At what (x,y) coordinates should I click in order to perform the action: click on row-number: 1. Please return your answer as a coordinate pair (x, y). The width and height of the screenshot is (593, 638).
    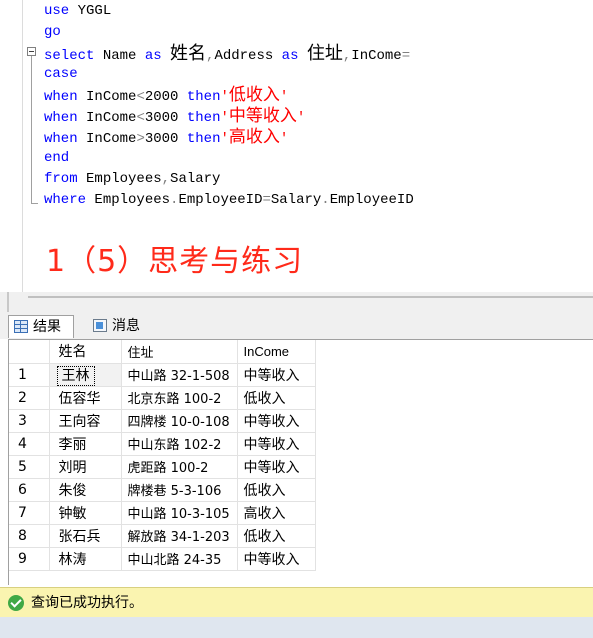
    Looking at the image, I should click on (29, 375).